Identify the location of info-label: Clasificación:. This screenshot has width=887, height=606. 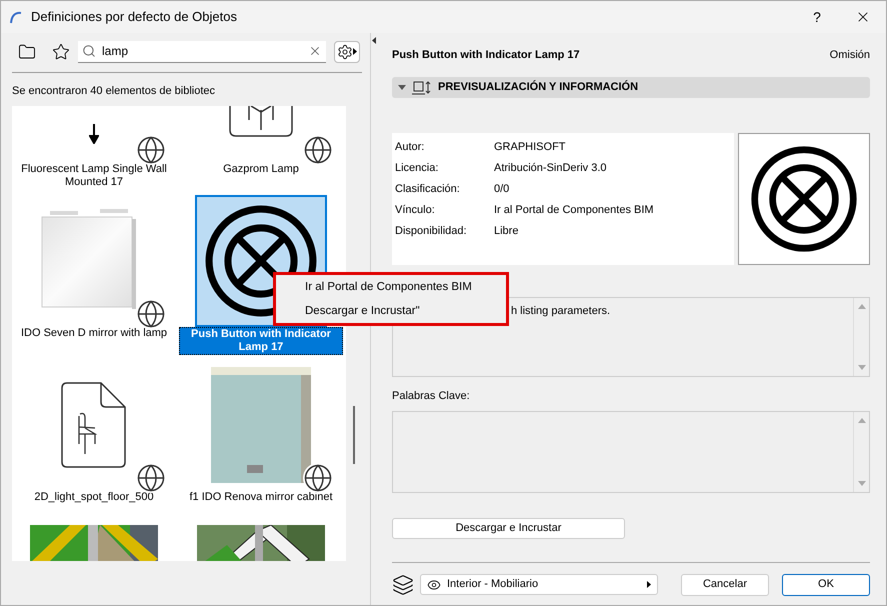
(428, 190).